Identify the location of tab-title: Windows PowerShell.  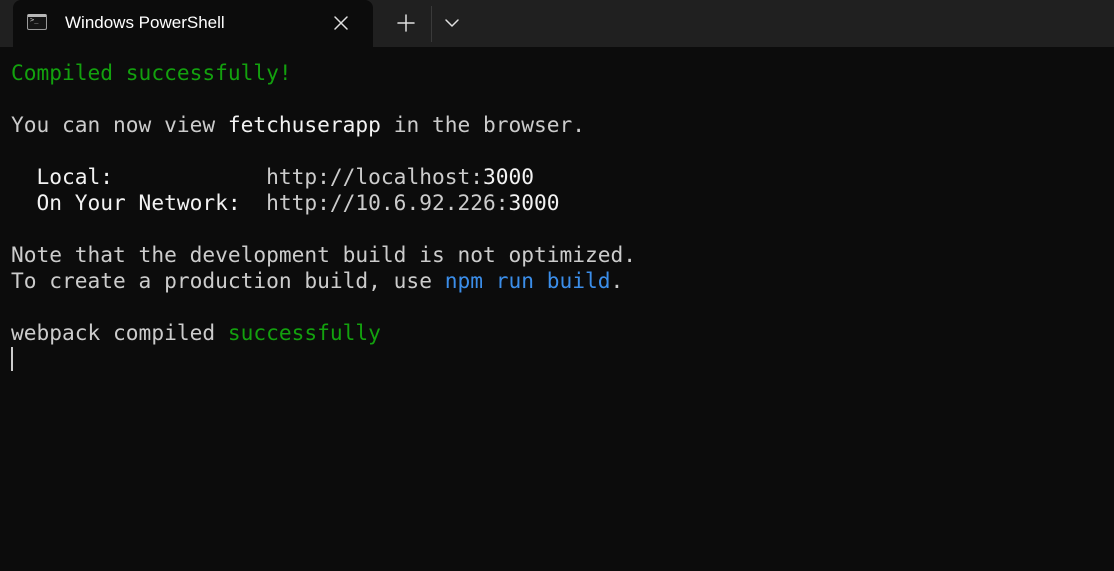
(145, 22).